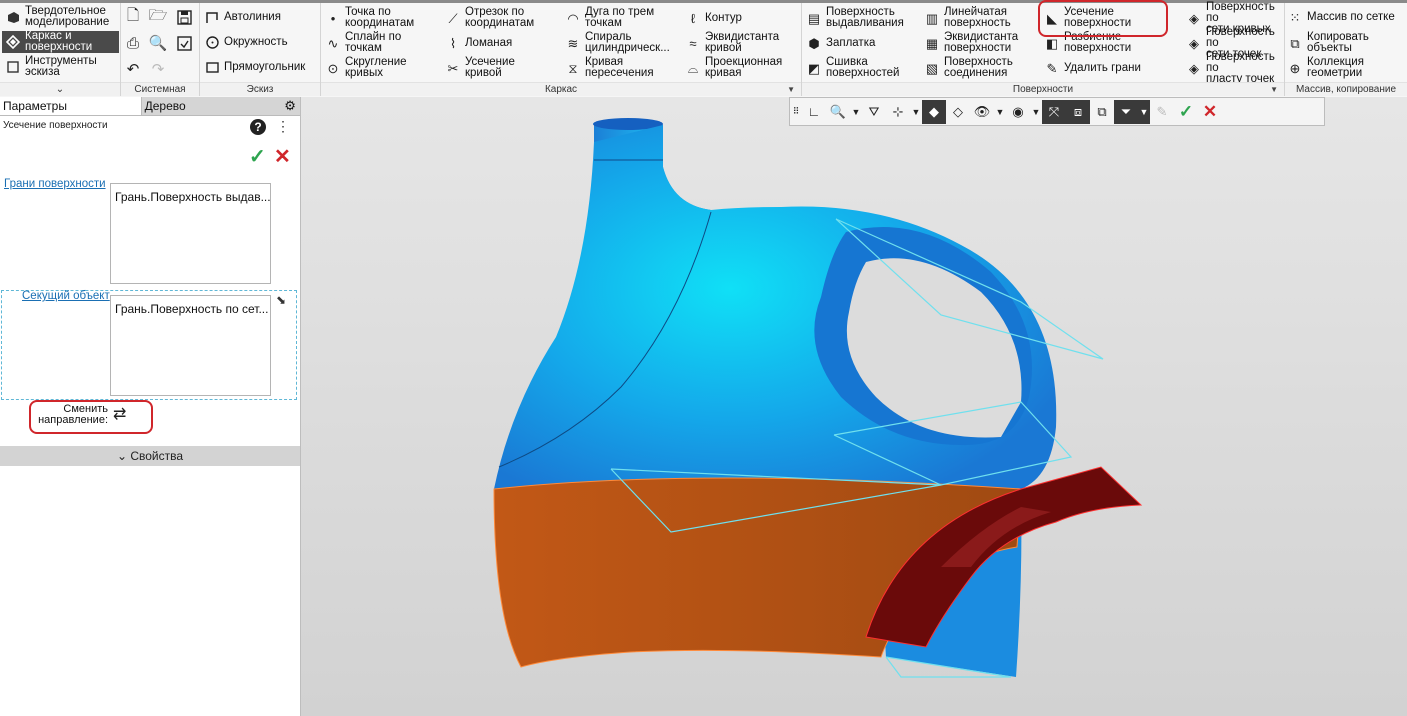  What do you see at coordinates (55, 184) in the screenshot?
I see `faces-field-label: Грани поверхности` at bounding box center [55, 184].